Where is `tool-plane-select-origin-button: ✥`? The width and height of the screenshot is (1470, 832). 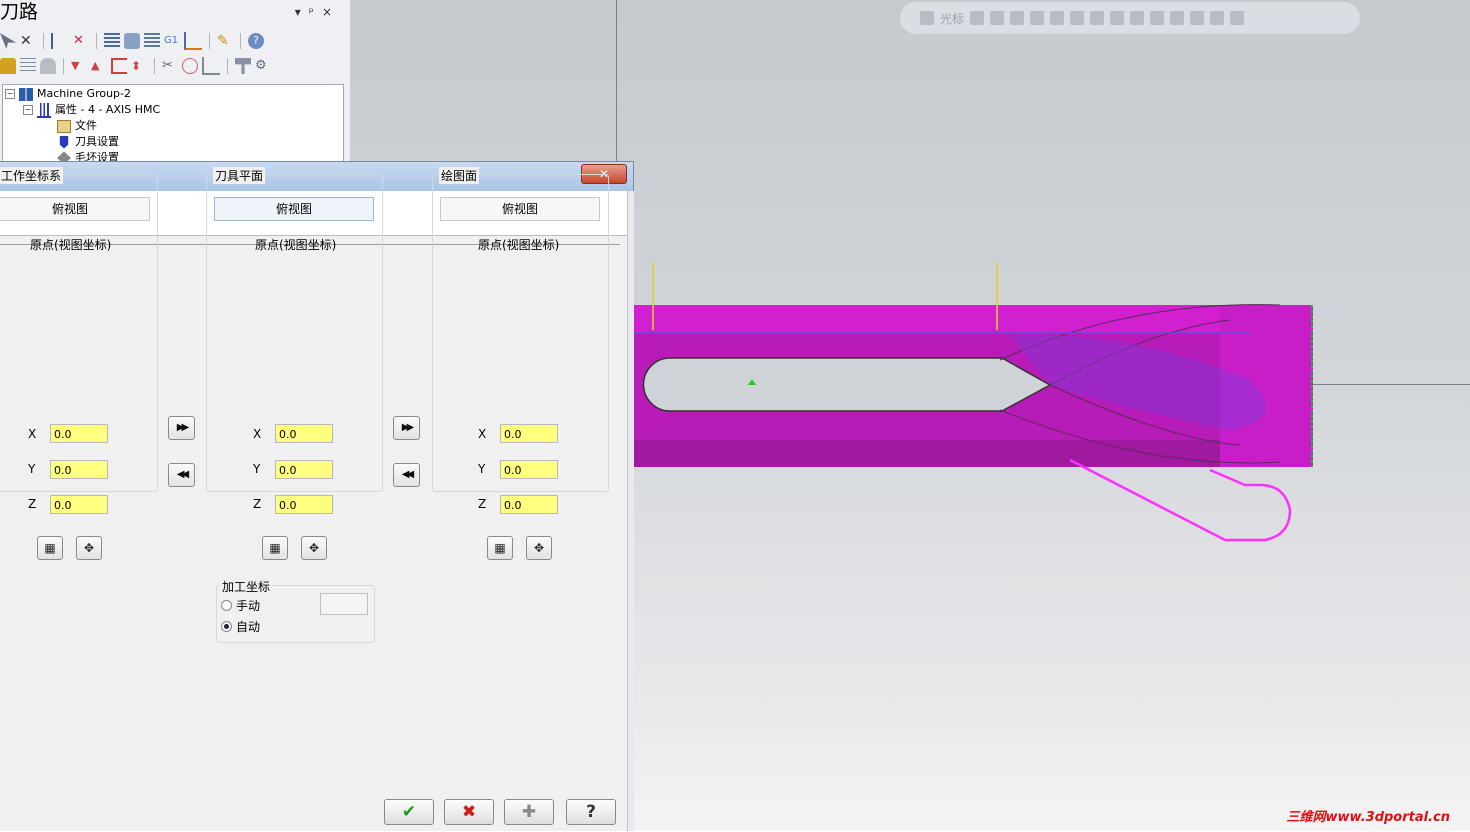
tool-plane-select-origin-button: ✥ is located at coordinates (314, 548).